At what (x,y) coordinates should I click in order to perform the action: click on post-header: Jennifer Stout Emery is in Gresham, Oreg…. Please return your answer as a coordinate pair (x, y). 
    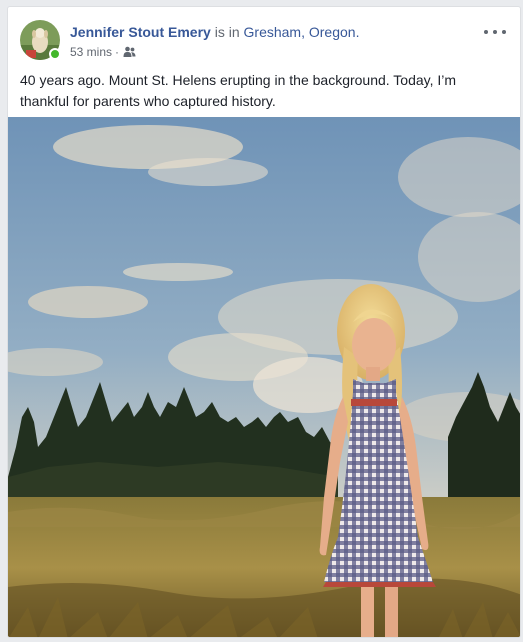
    Looking at the image, I should click on (264, 42).